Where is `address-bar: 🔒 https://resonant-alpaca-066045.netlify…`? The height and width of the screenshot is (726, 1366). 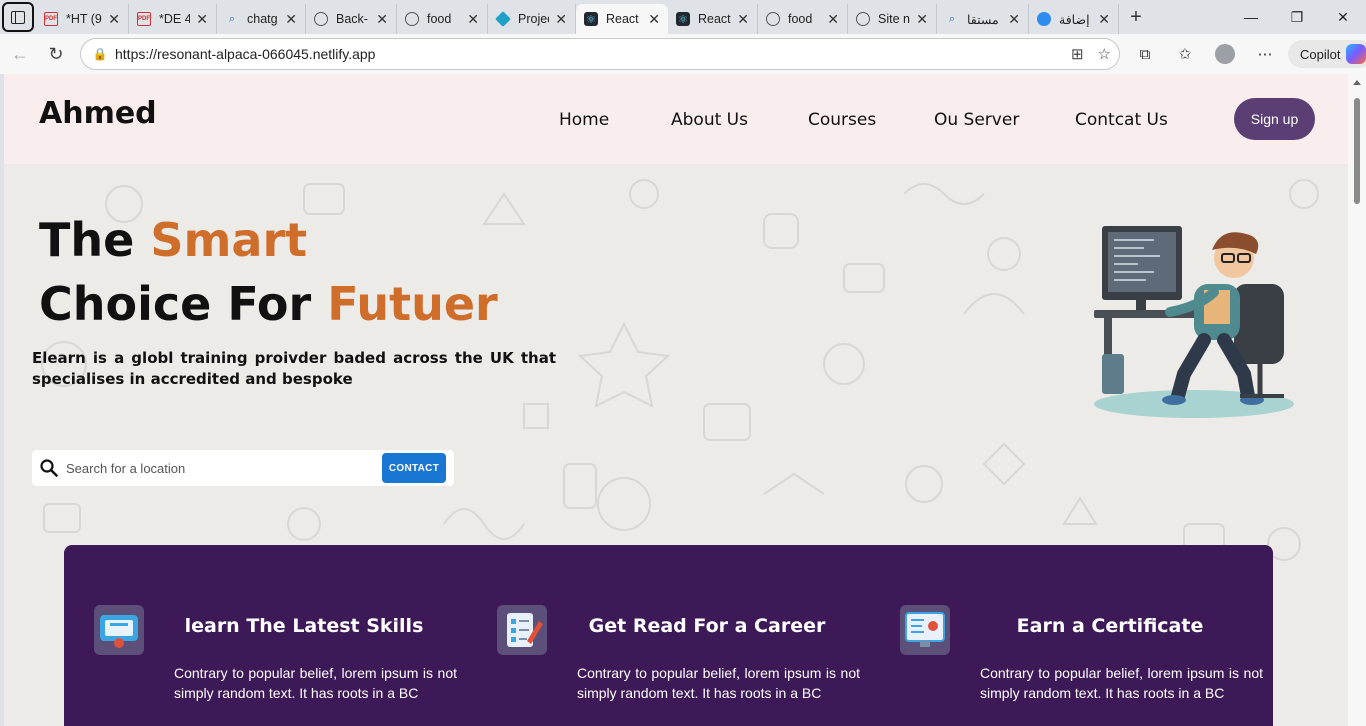
address-bar: 🔒 https://resonant-alpaca-066045.netlify… is located at coordinates (600, 54).